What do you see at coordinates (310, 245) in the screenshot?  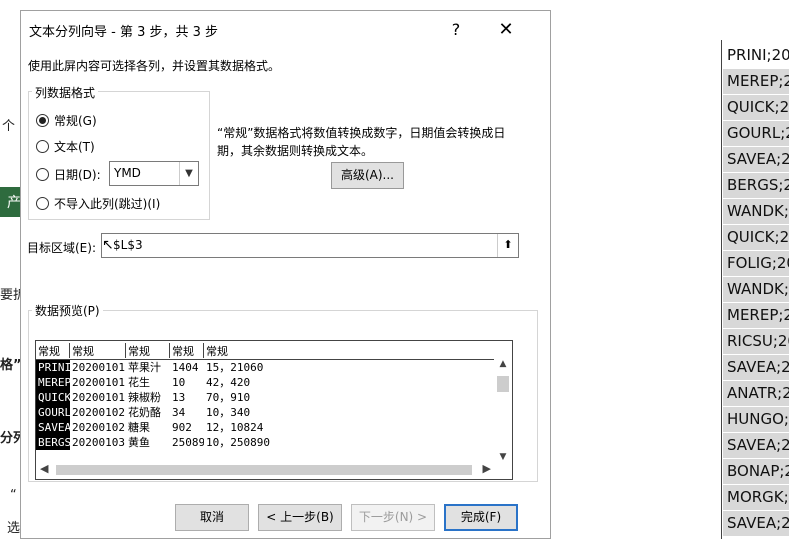 I see `destination-input: ↖ $L$3 ⬆` at bounding box center [310, 245].